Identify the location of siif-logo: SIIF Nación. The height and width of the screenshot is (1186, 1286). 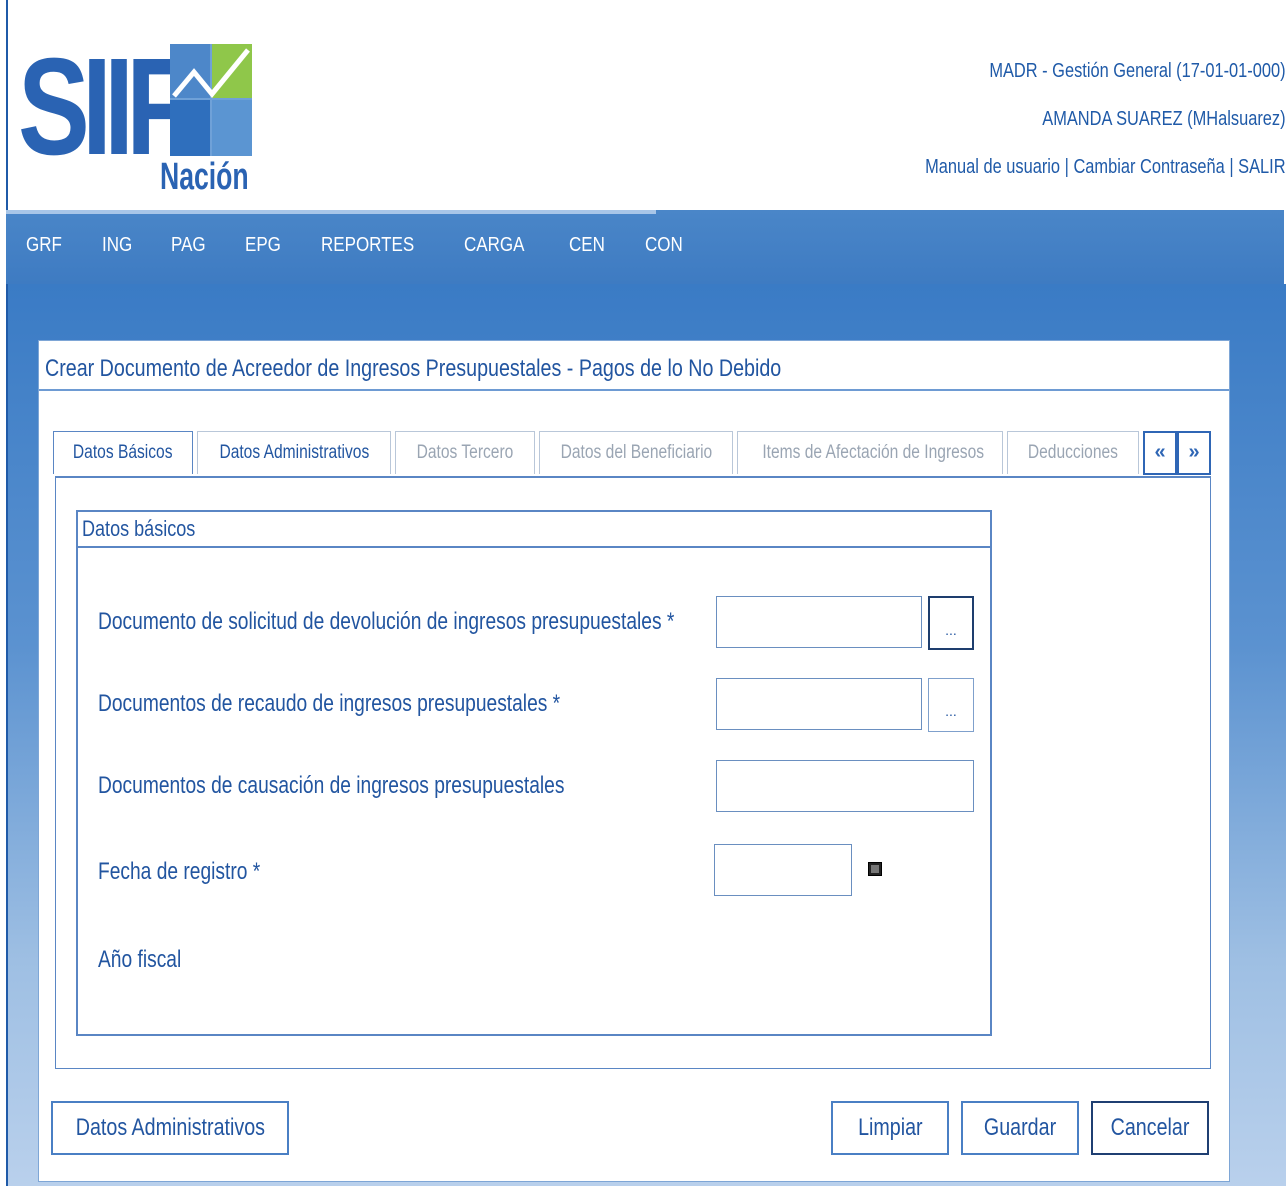
(138, 115).